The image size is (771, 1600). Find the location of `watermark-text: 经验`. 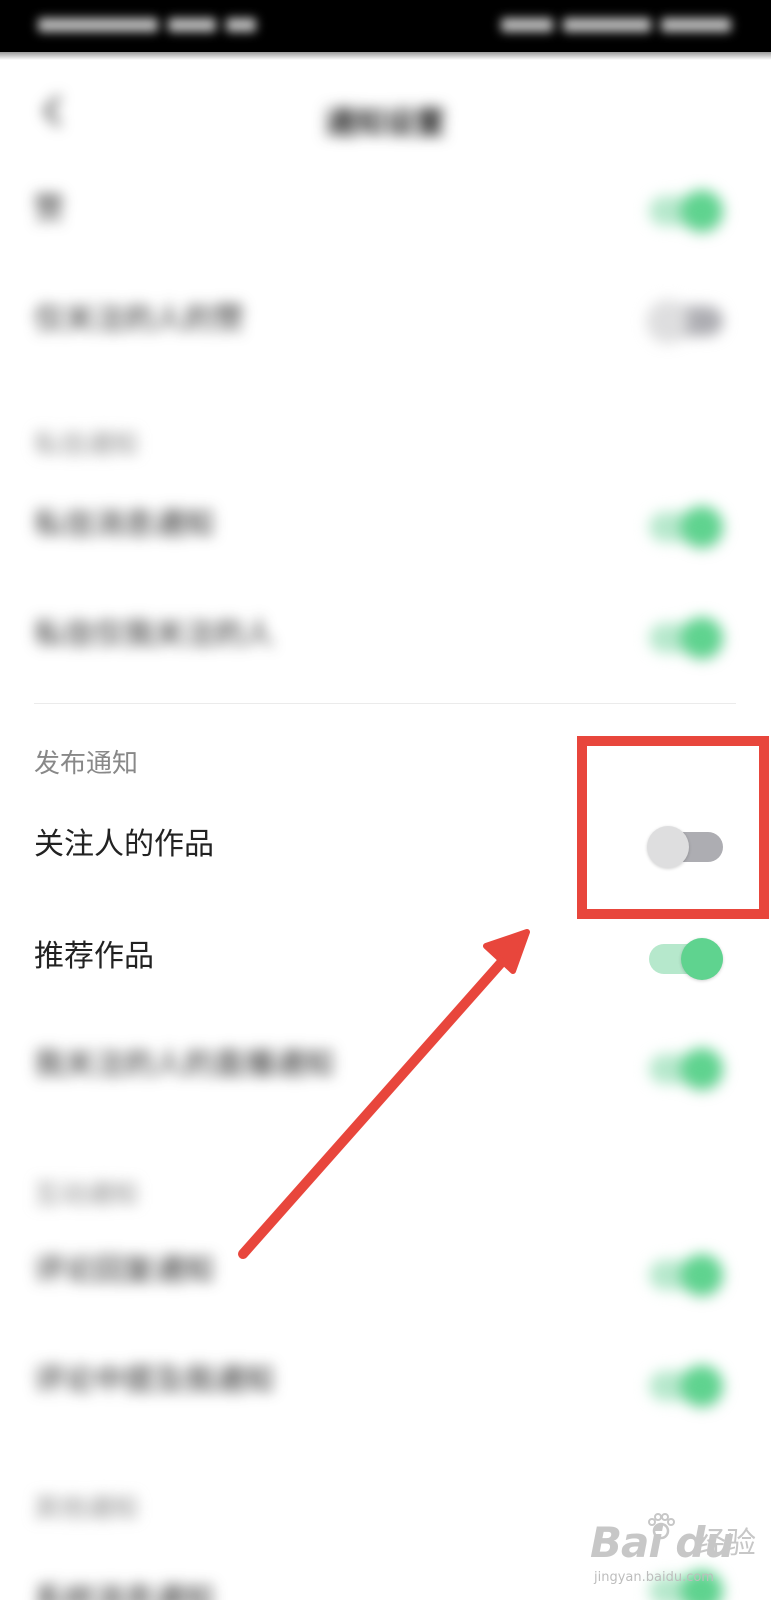

watermark-text: 经验 is located at coordinates (726, 1543).